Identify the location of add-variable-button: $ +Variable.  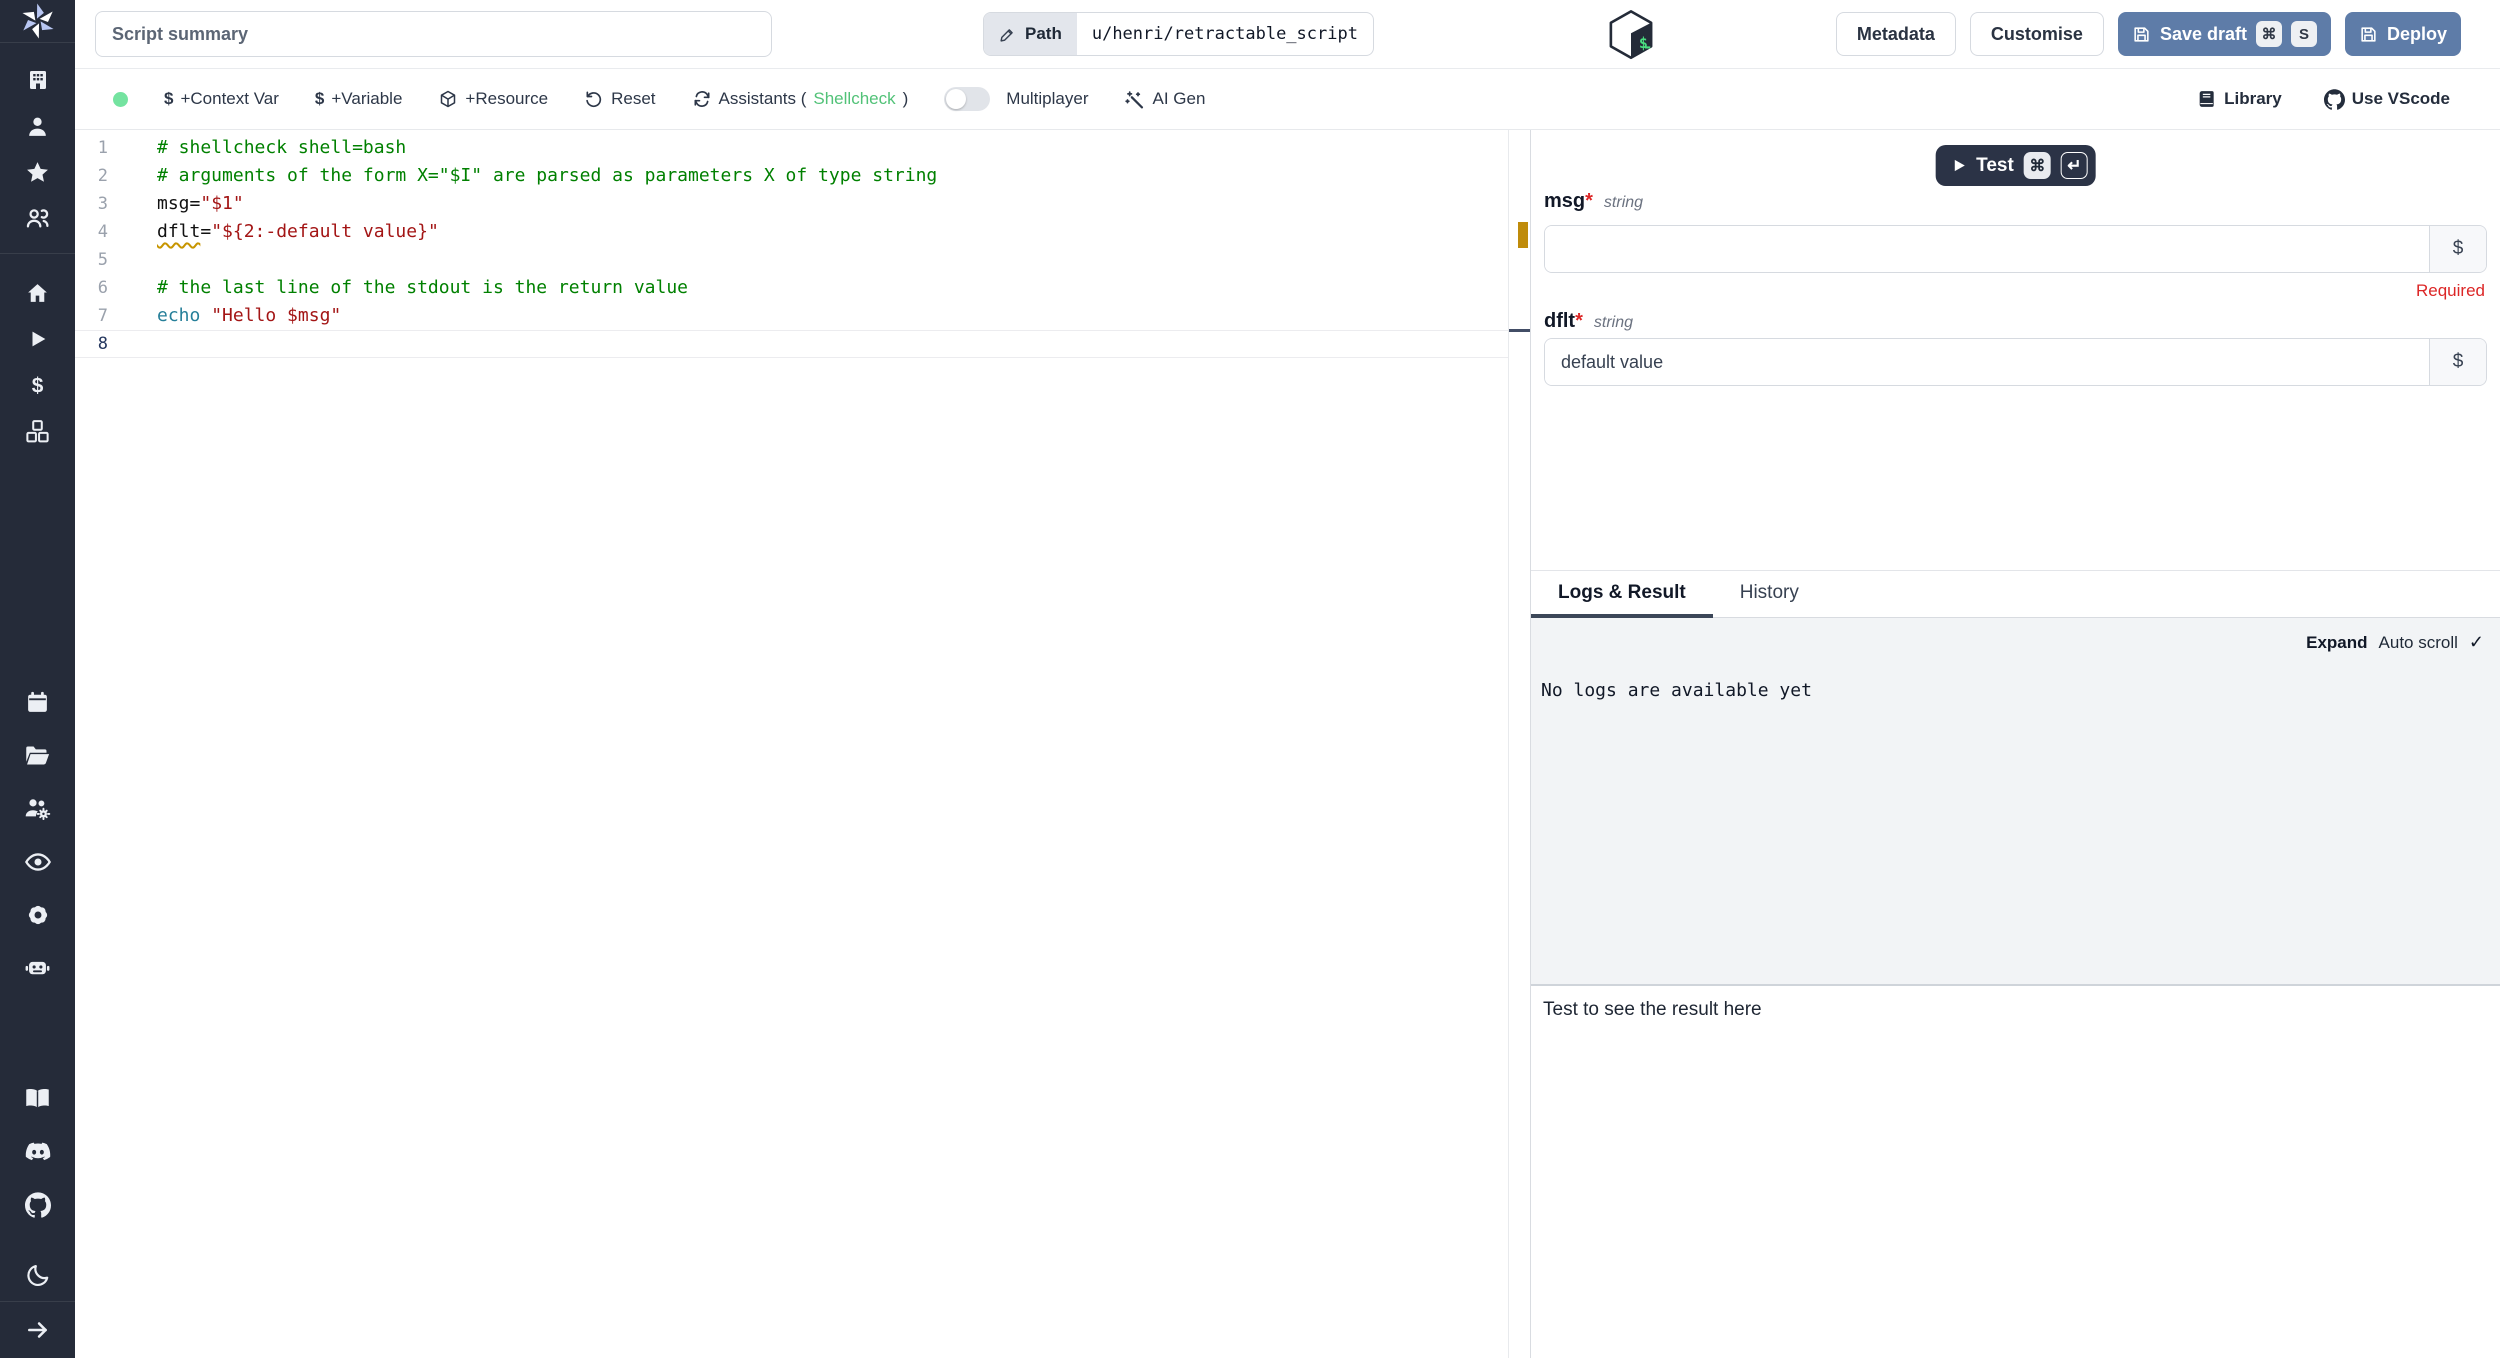
(359, 99).